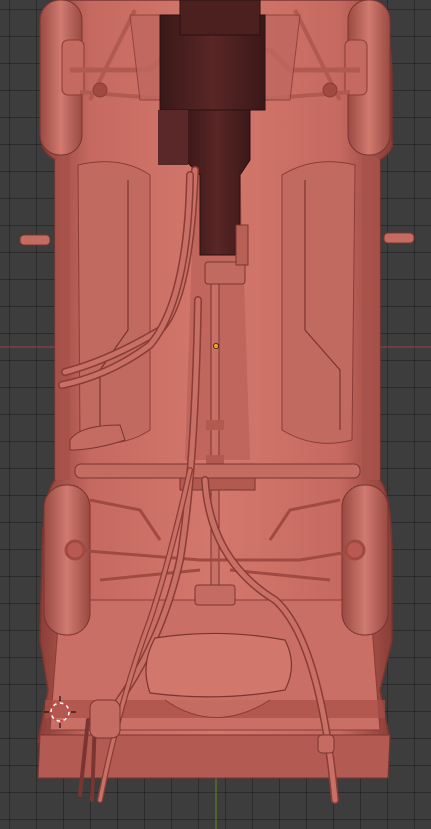 The width and height of the screenshot is (431, 829). What do you see at coordinates (216, 346) in the screenshot?
I see `object-origin-icon` at bounding box center [216, 346].